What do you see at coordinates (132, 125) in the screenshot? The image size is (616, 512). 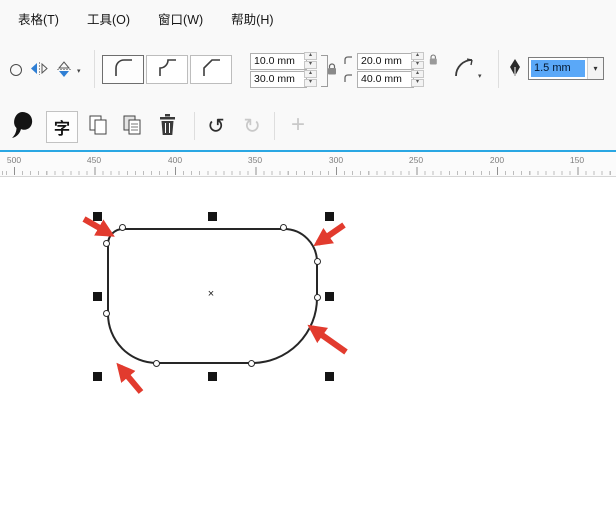 I see `paste-icon` at bounding box center [132, 125].